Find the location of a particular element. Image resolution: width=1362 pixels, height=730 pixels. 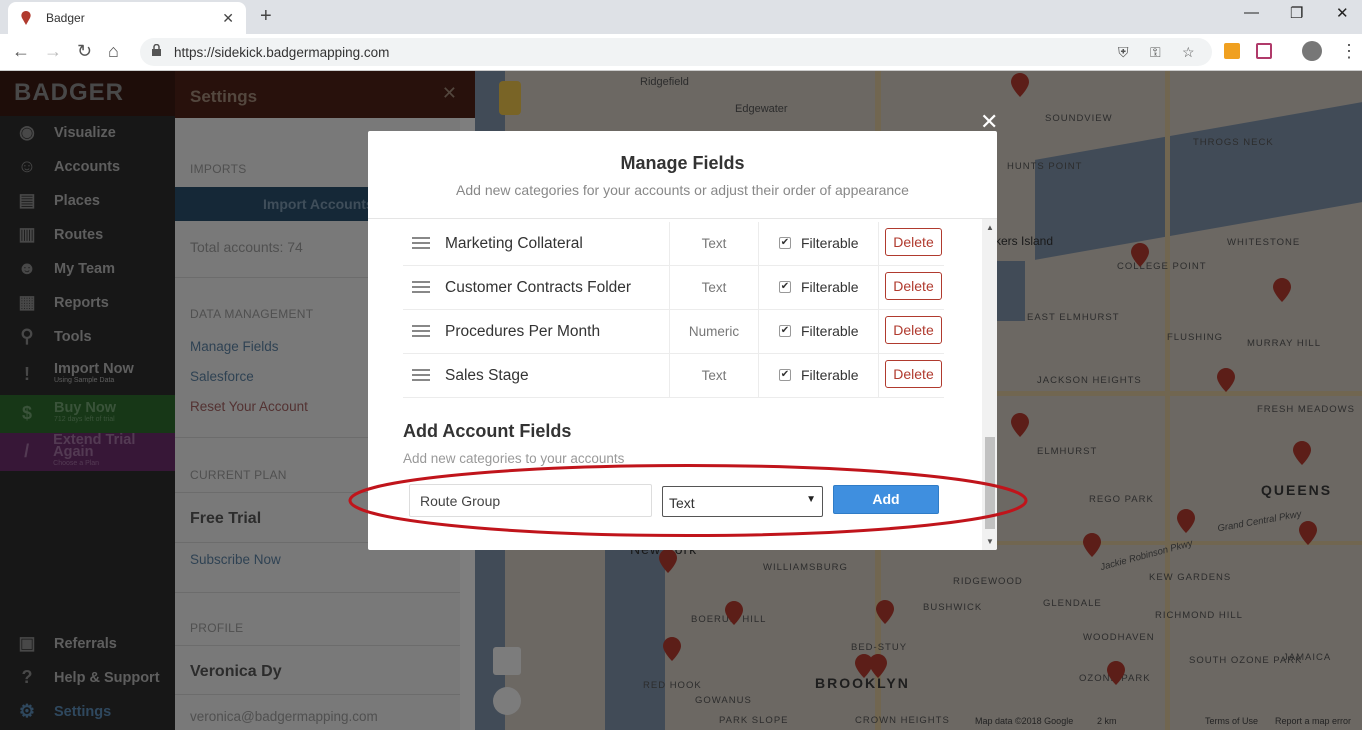

scroll-down-icon: ▼ is located at coordinates (990, 541).